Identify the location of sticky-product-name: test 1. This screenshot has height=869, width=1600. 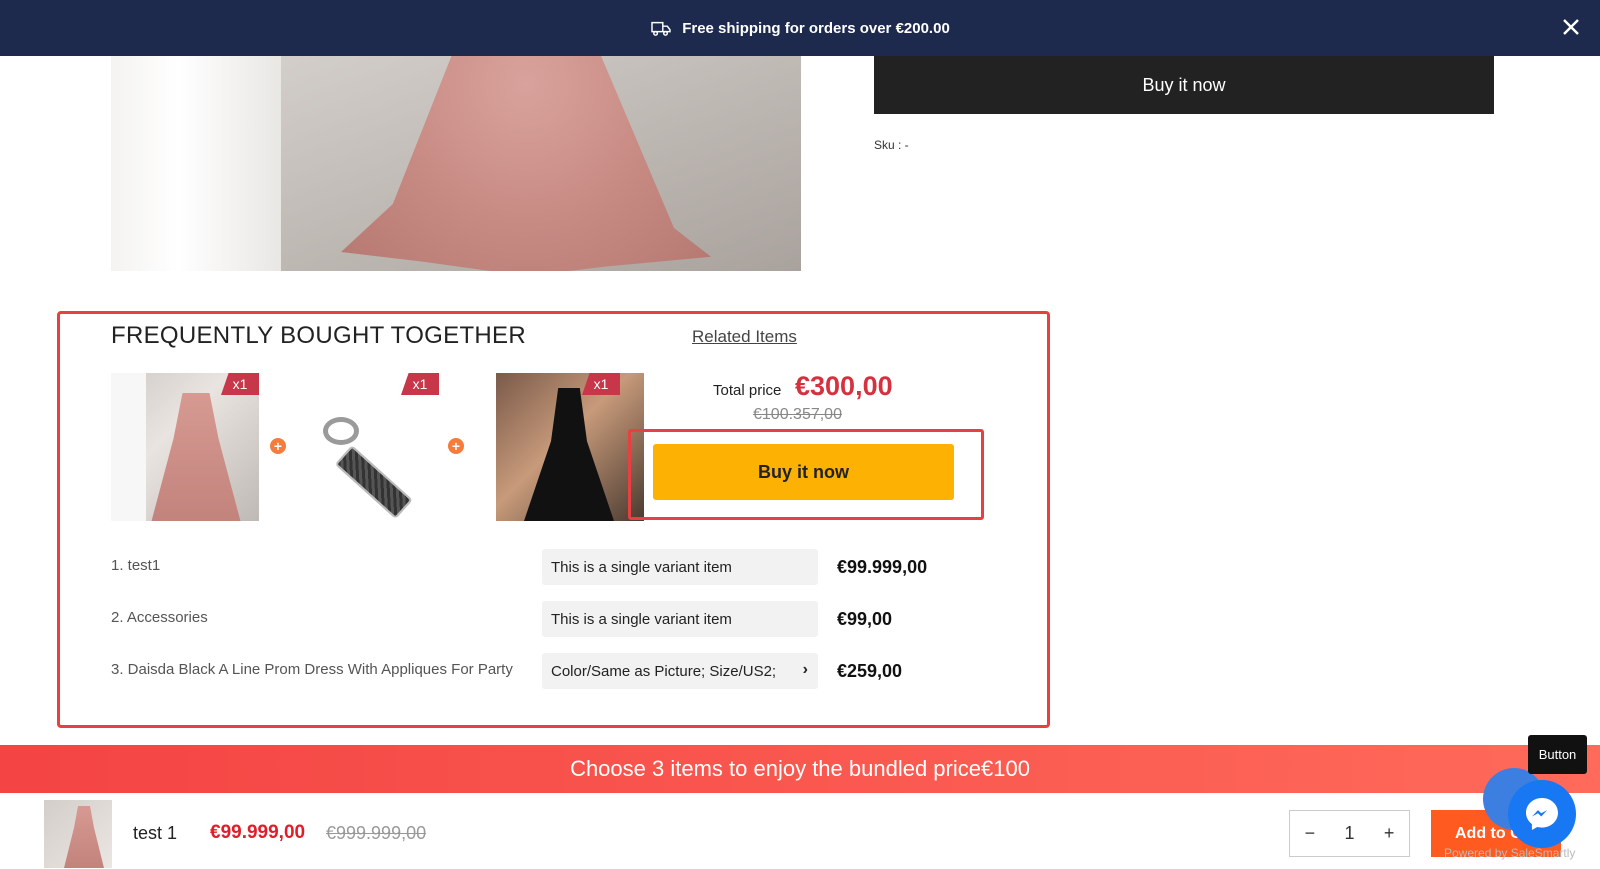
(155, 833).